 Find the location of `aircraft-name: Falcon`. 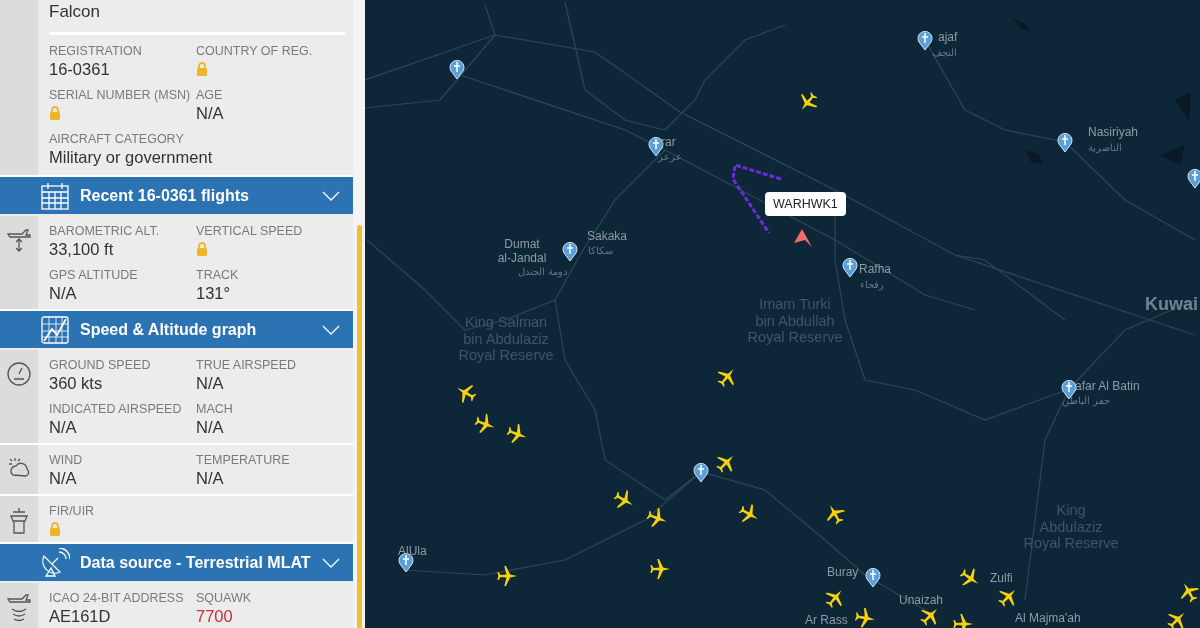

aircraft-name: Falcon is located at coordinates (197, 17).